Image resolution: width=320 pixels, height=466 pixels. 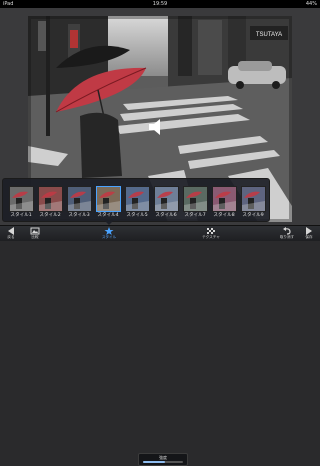 I want to click on texture-label: テクスチャ, so click(x=211, y=237).